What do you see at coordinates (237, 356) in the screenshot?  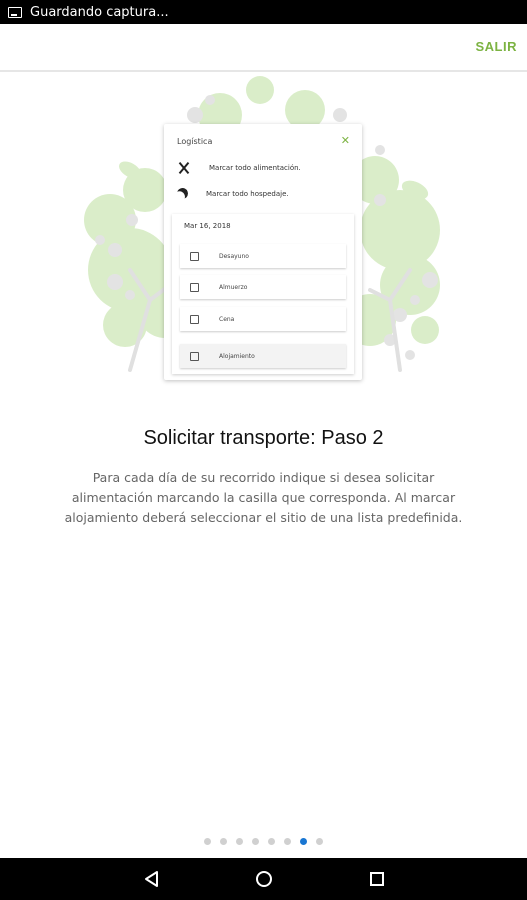 I see `preview-item-label: Alojamiento` at bounding box center [237, 356].